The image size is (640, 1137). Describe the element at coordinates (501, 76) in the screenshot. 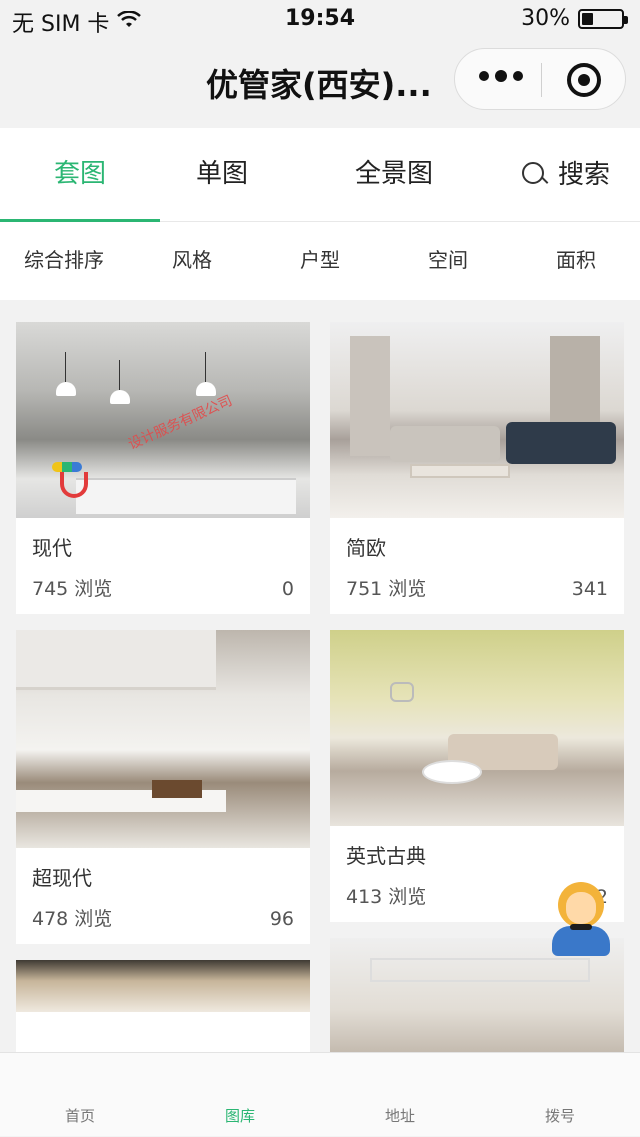

I see `more-icon` at that location.